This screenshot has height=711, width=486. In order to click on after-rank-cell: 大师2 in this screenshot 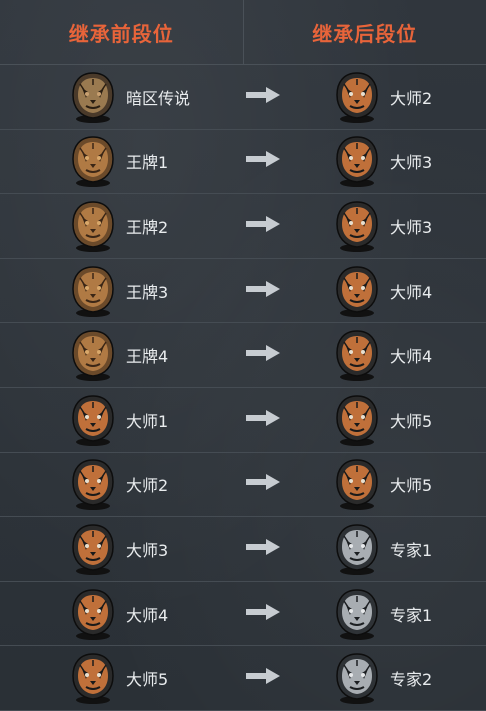, I will do `click(381, 97)`.